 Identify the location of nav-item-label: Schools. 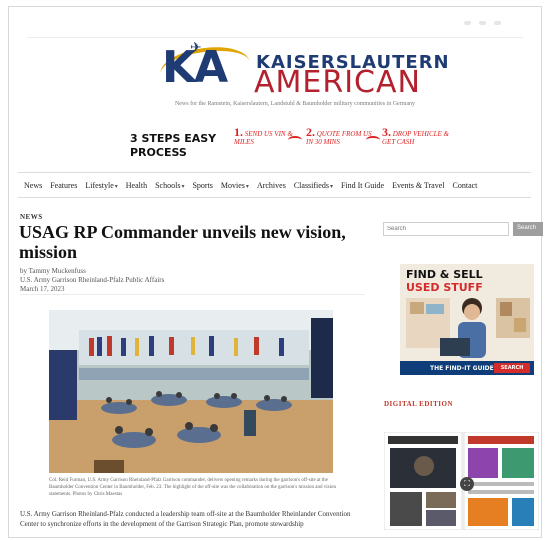
(168, 185).